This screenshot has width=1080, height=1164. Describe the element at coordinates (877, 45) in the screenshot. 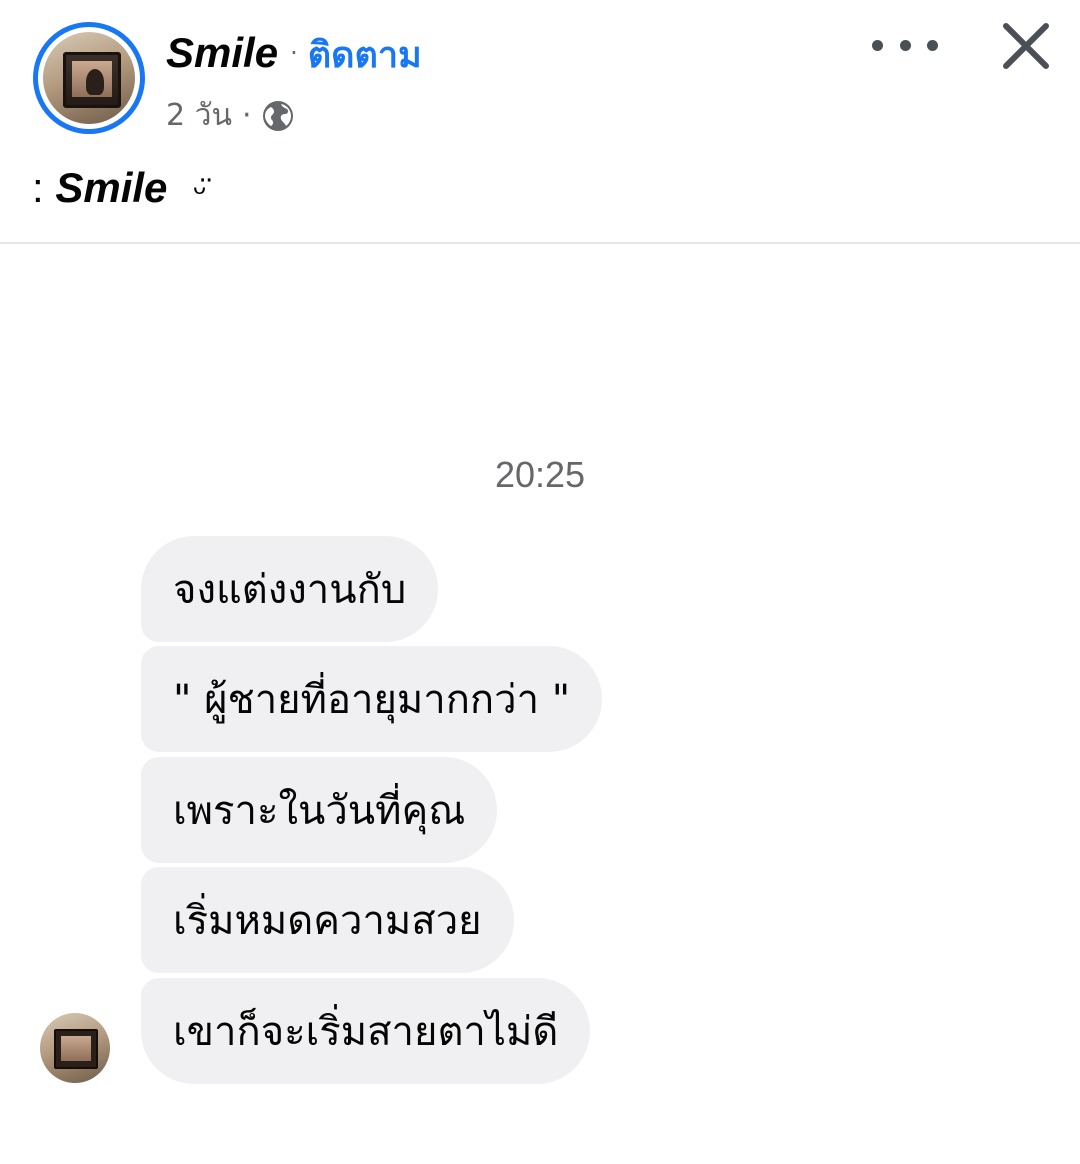

I see `more-horizontal-icon` at that location.